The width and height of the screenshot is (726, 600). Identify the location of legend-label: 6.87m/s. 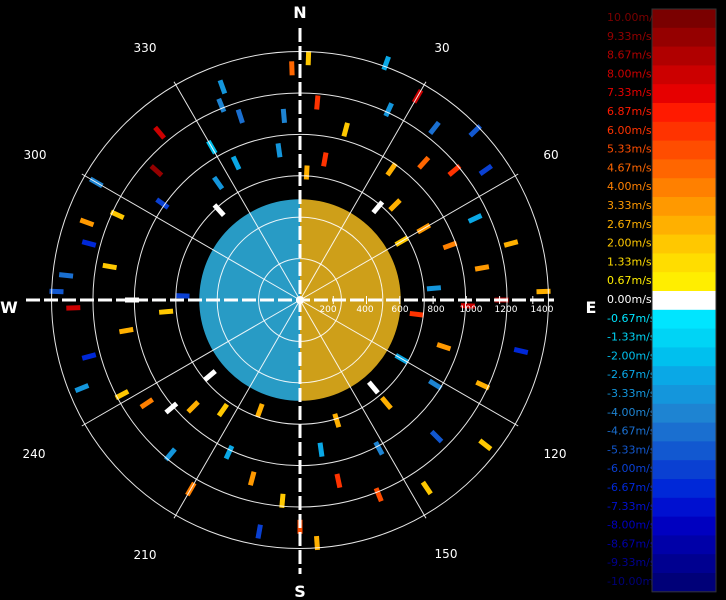
(629, 111).